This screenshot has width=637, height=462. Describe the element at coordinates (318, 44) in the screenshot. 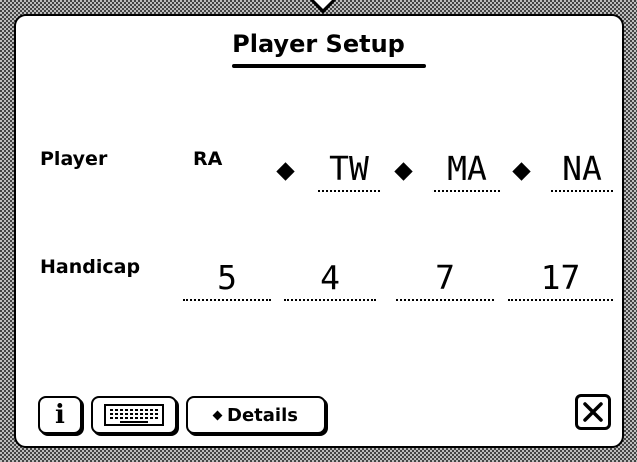

I see `page-title: Player Setup` at that location.